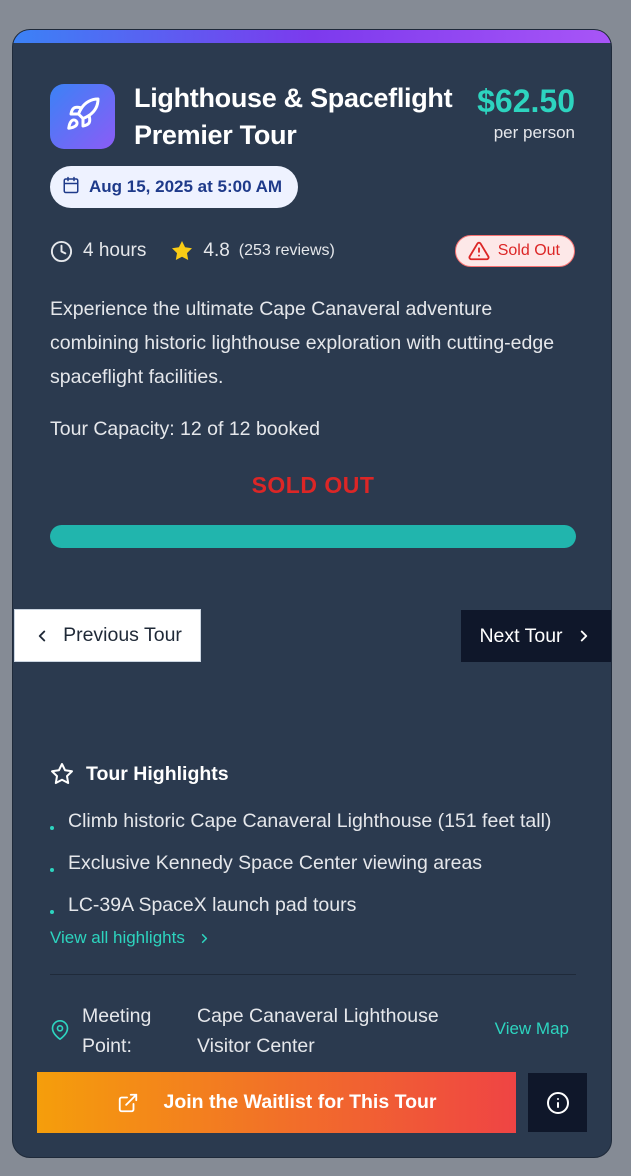 This screenshot has height=1176, width=631. What do you see at coordinates (287, 251) in the screenshot?
I see `review-count: (253 reviews)` at bounding box center [287, 251].